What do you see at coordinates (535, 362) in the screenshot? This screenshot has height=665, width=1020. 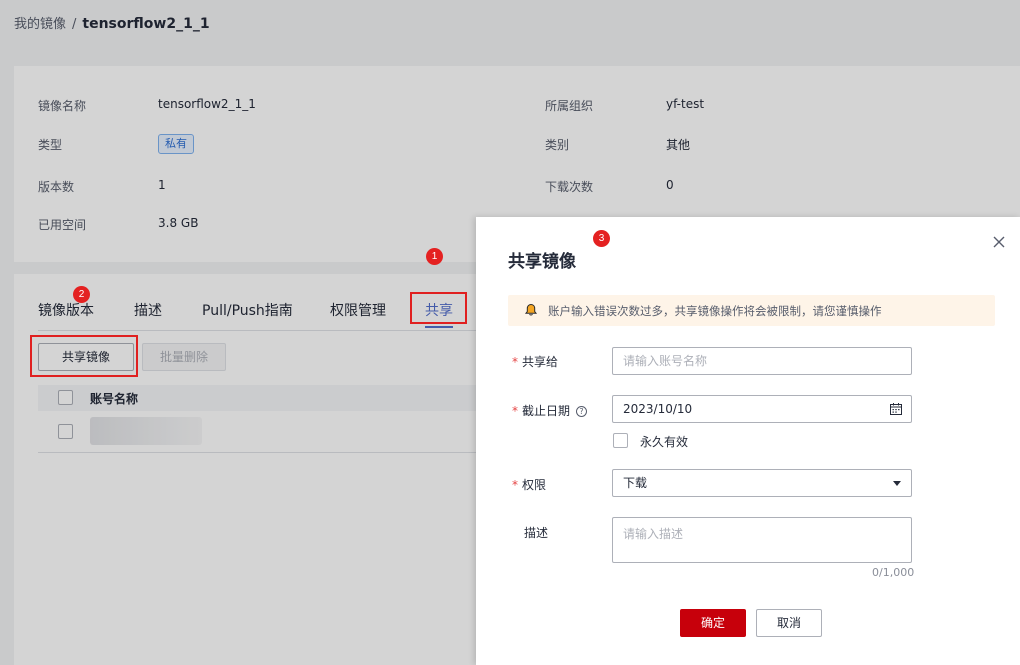 I see `share-to-label: * 共享给` at bounding box center [535, 362].